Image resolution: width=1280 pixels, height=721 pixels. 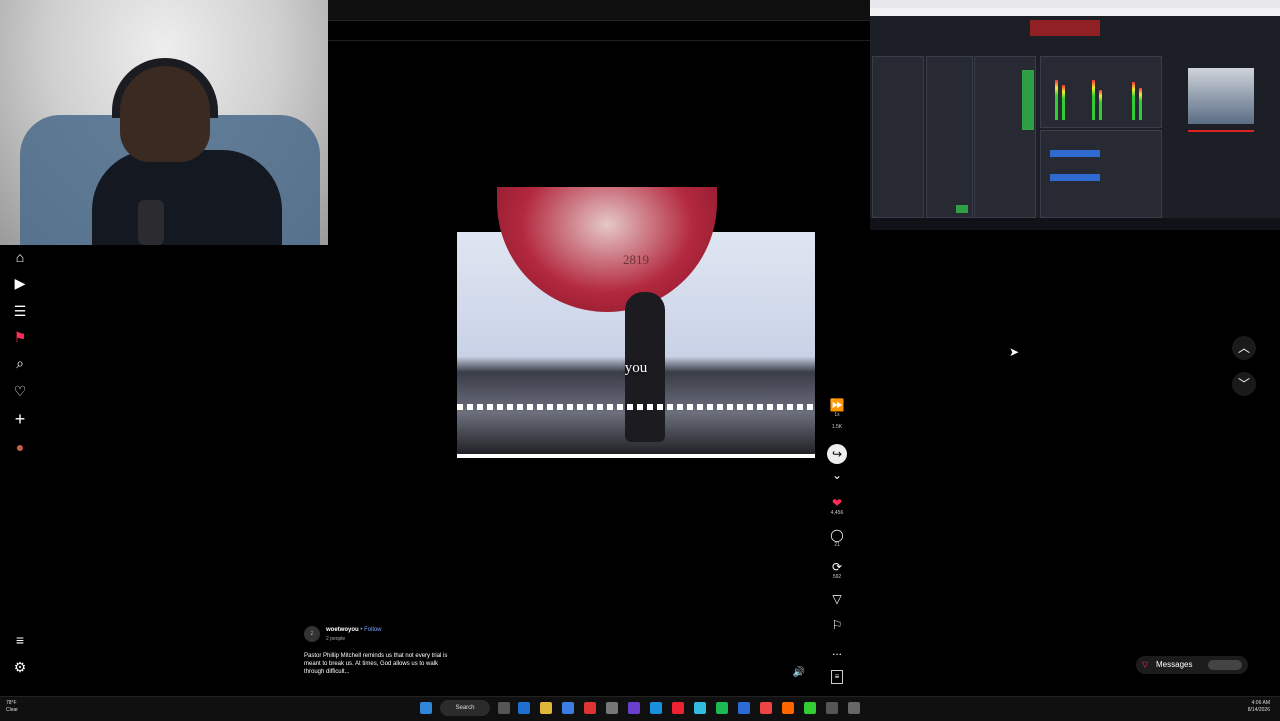 I want to click on repost-button: ⟳ 592, so click(x=837, y=570).